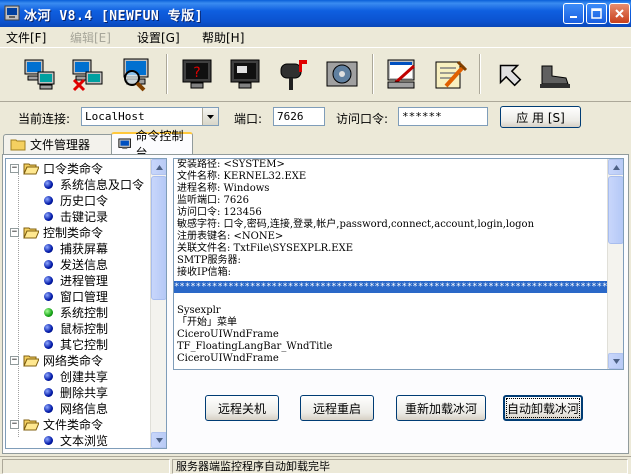  I want to click on tree-item-create-share: 创建共享, so click(76, 376).